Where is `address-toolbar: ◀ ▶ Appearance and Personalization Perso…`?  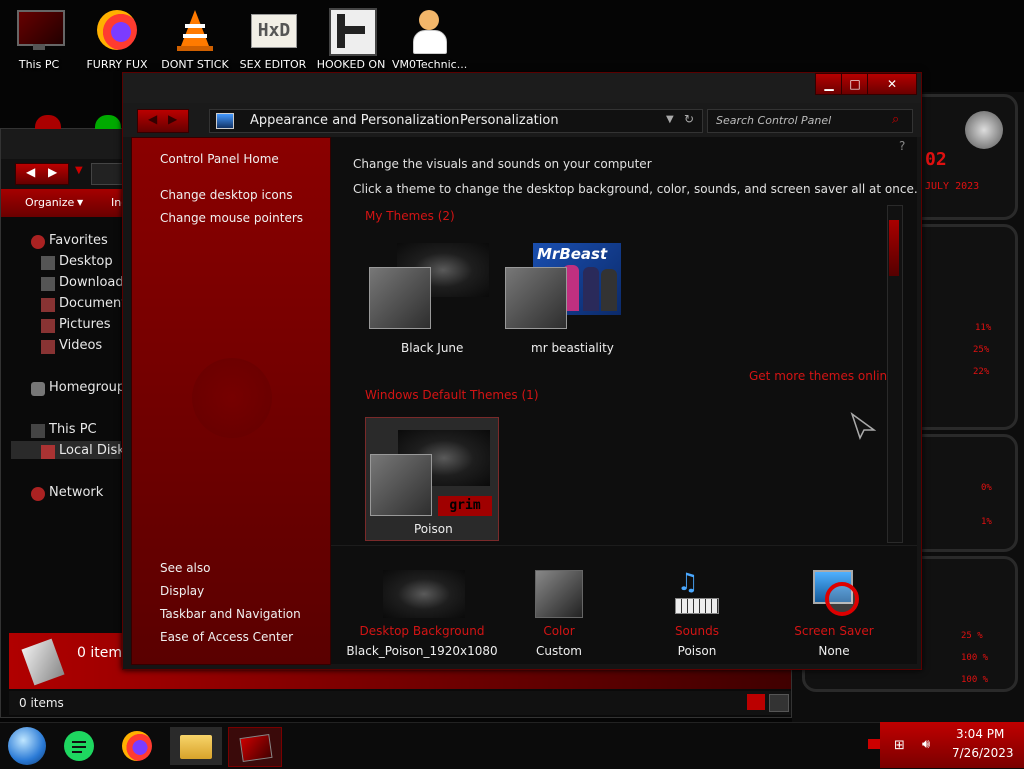 address-toolbar: ◀ ▶ Appearance and Personalization Perso… is located at coordinates (522, 120).